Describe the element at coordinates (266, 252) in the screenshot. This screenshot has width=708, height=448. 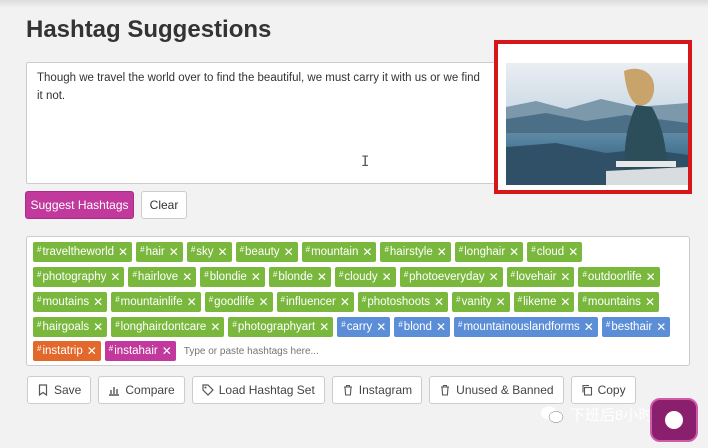
I see `hashtag-chip: # beauty ✕` at that location.